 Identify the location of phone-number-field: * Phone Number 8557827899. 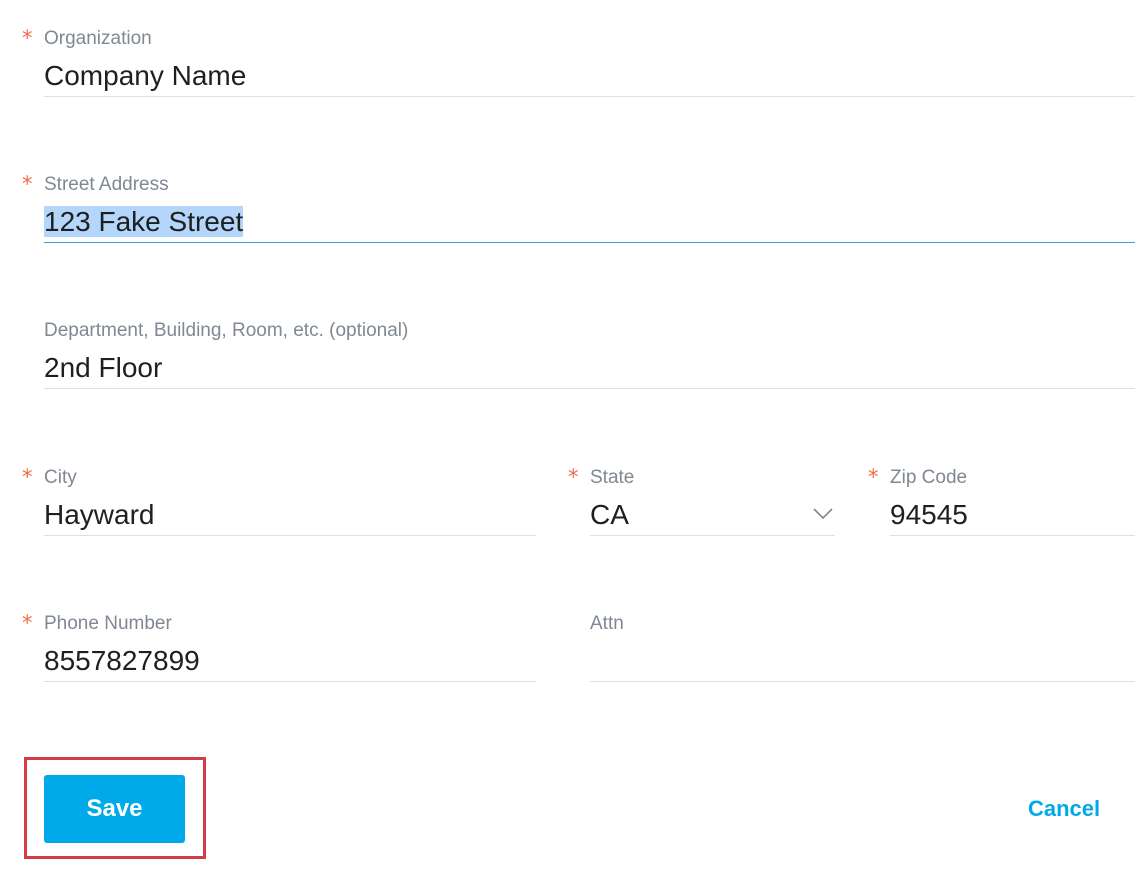
(279, 653).